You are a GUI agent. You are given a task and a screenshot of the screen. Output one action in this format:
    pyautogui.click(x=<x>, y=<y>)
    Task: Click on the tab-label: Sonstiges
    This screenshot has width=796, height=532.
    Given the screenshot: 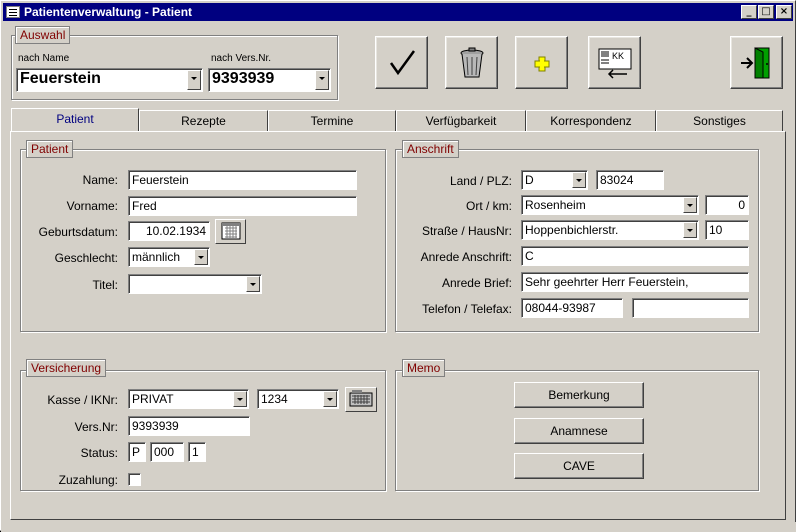 What is the action you would take?
    pyautogui.click(x=719, y=121)
    